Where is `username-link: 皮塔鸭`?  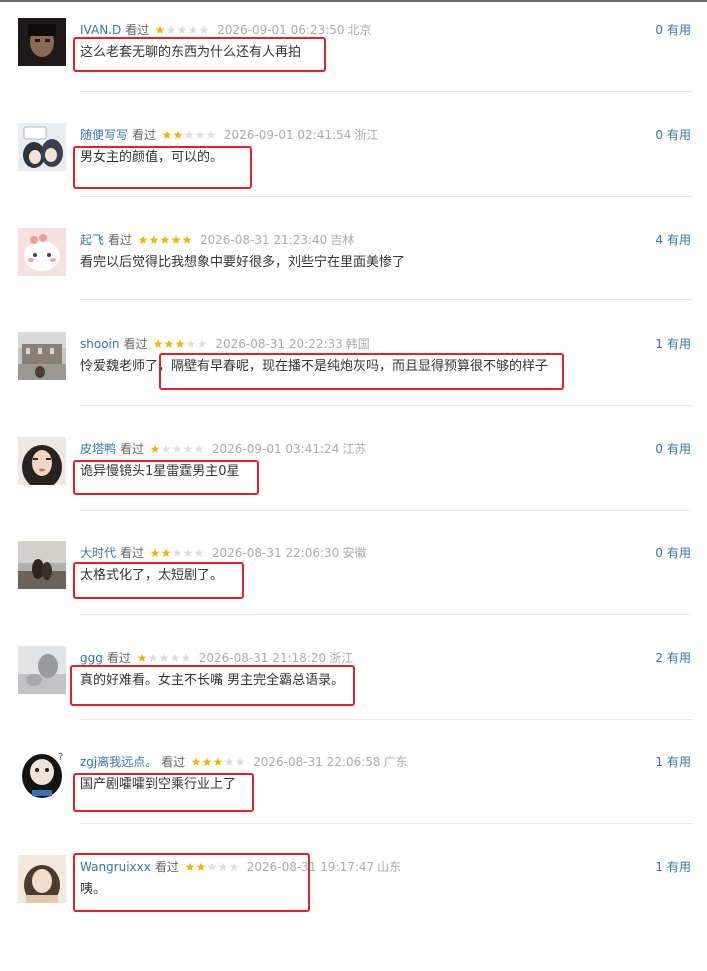 username-link: 皮塔鸭 is located at coordinates (98, 449).